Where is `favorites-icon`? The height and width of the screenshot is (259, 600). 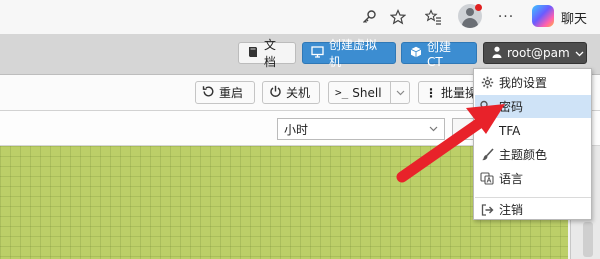
favorites-icon is located at coordinates (433, 17).